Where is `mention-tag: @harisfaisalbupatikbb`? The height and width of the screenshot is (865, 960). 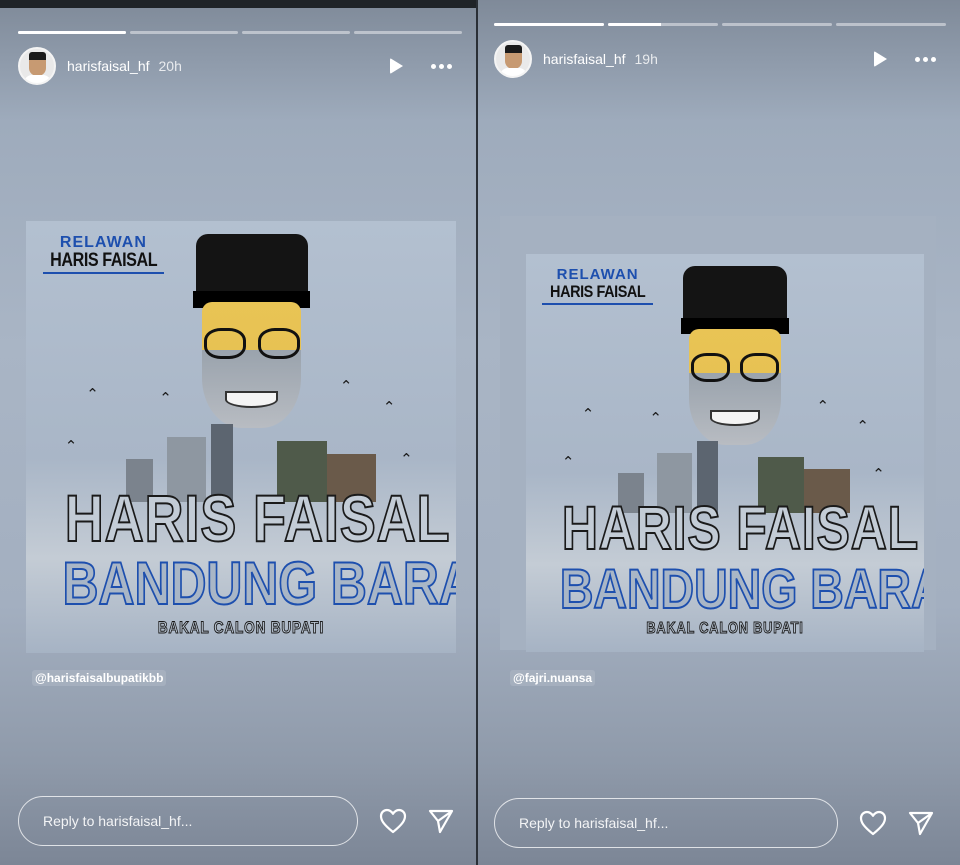
mention-tag: @harisfaisalbupatikbb is located at coordinates (99, 678).